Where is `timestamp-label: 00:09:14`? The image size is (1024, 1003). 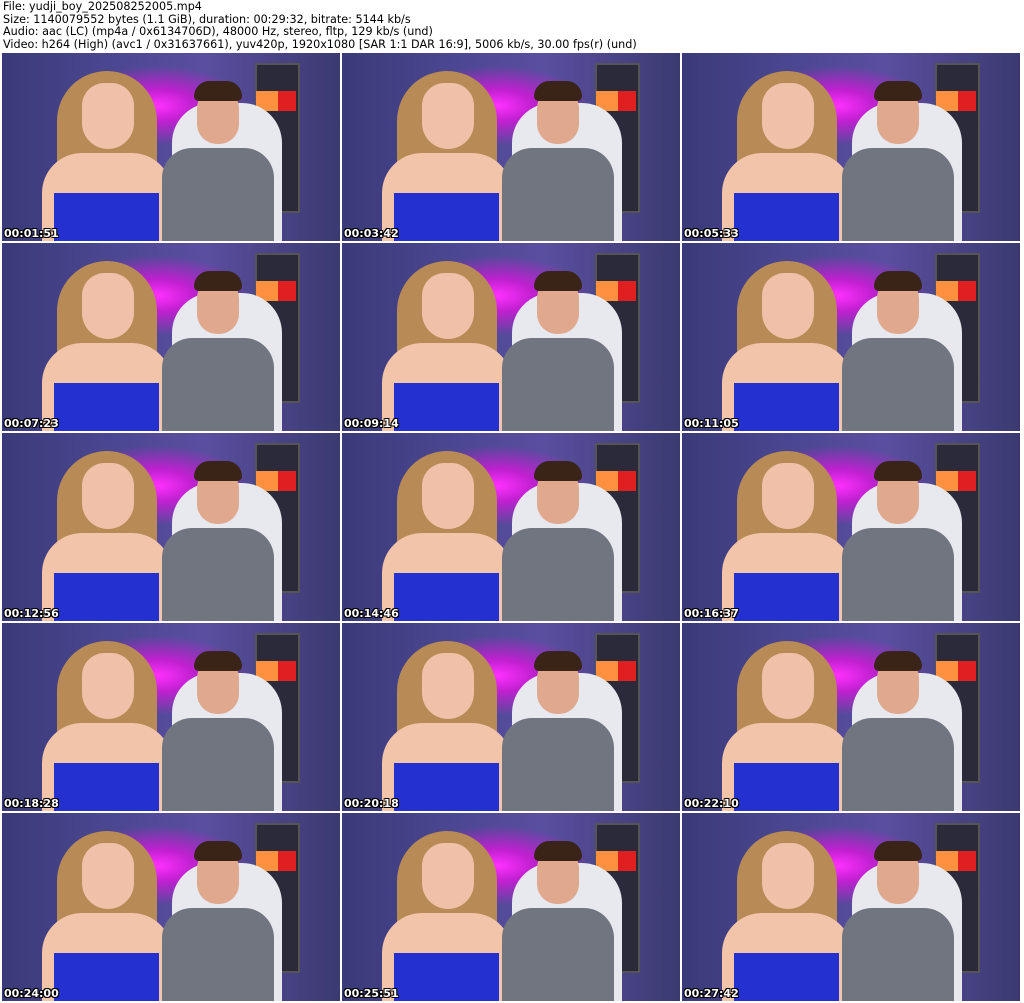 timestamp-label: 00:09:14 is located at coordinates (371, 423).